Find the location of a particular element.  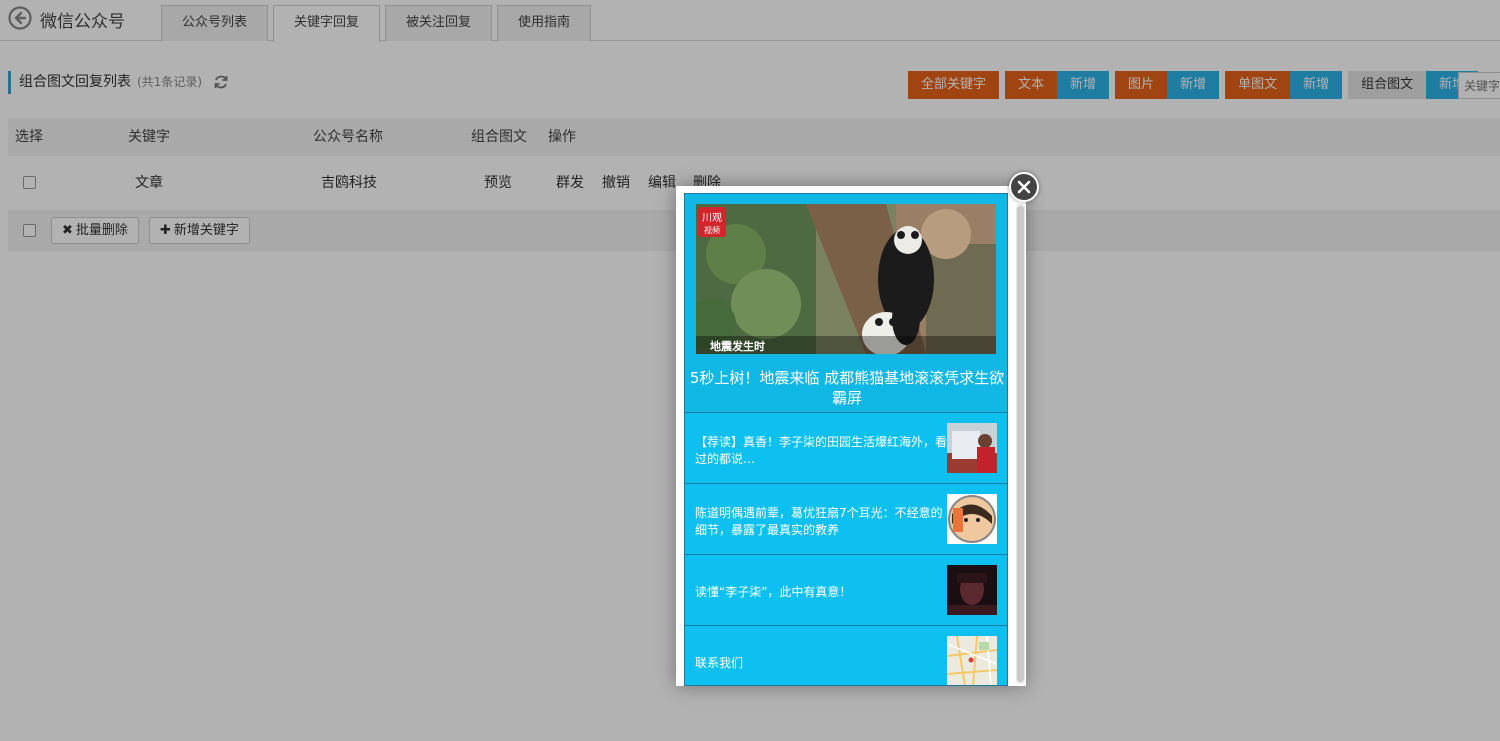

list-item: 读懂“李子柒”，此中有真意！ is located at coordinates (846, 590).